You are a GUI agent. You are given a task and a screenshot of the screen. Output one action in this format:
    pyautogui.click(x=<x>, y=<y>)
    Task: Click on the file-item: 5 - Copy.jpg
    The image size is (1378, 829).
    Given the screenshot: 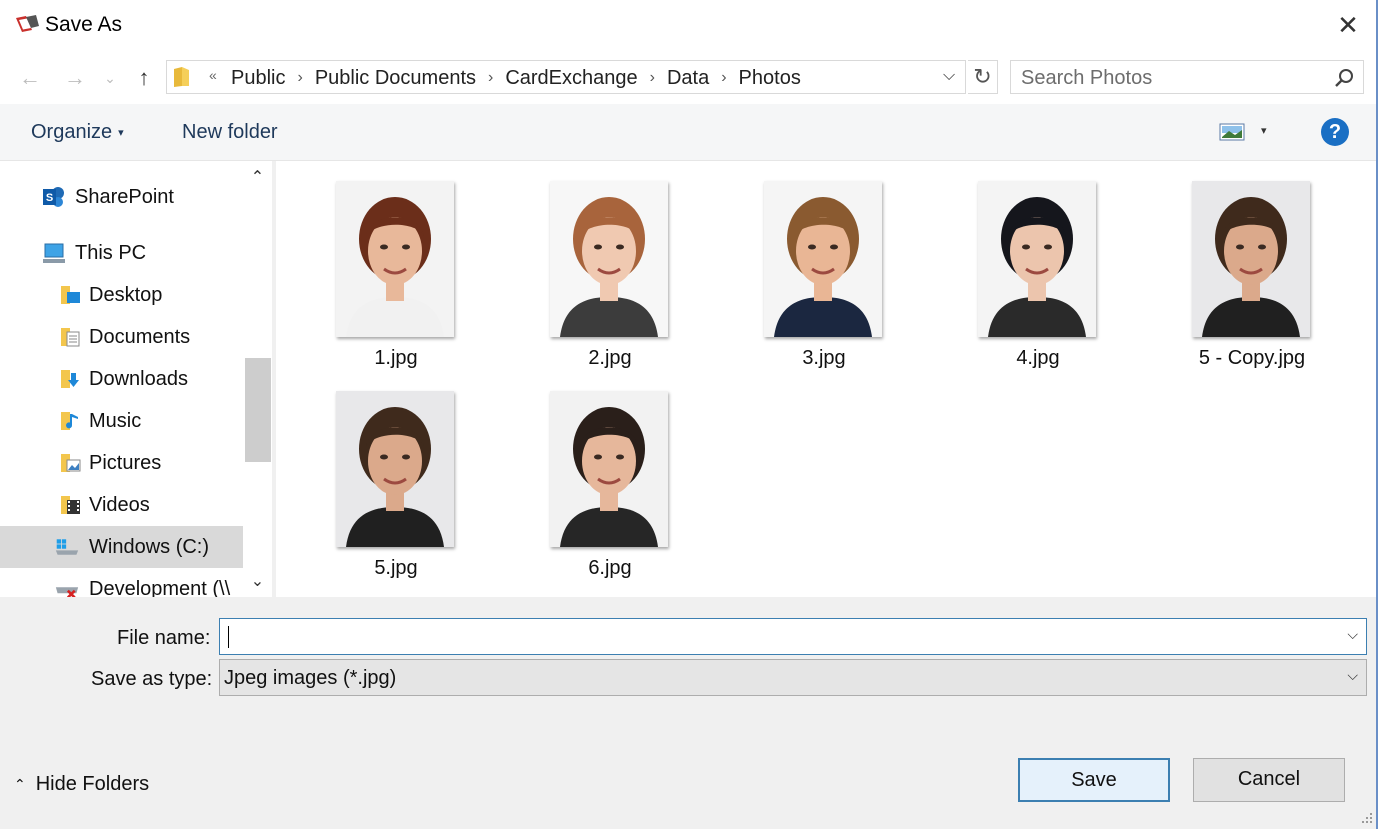 What is the action you would take?
    pyautogui.click(x=1232, y=265)
    